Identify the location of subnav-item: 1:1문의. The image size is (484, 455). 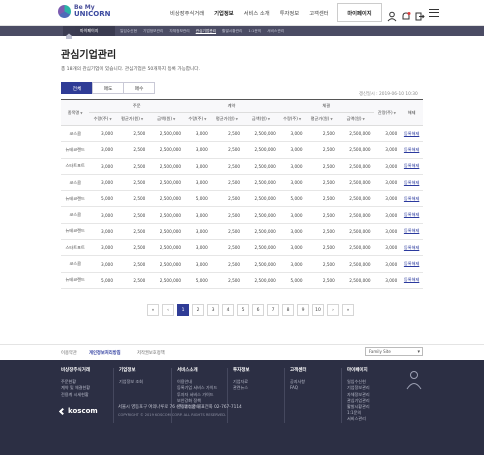
(254, 31).